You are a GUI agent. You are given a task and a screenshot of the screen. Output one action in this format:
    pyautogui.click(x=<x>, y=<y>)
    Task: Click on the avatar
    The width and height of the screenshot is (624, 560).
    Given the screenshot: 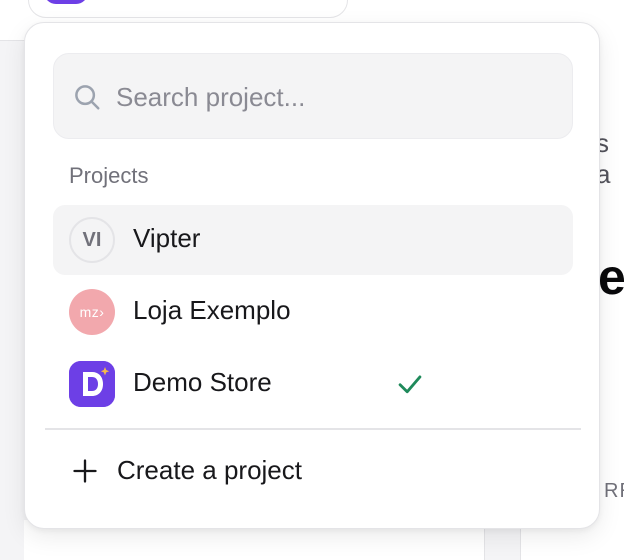 What is the action you would take?
    pyautogui.click(x=92, y=384)
    